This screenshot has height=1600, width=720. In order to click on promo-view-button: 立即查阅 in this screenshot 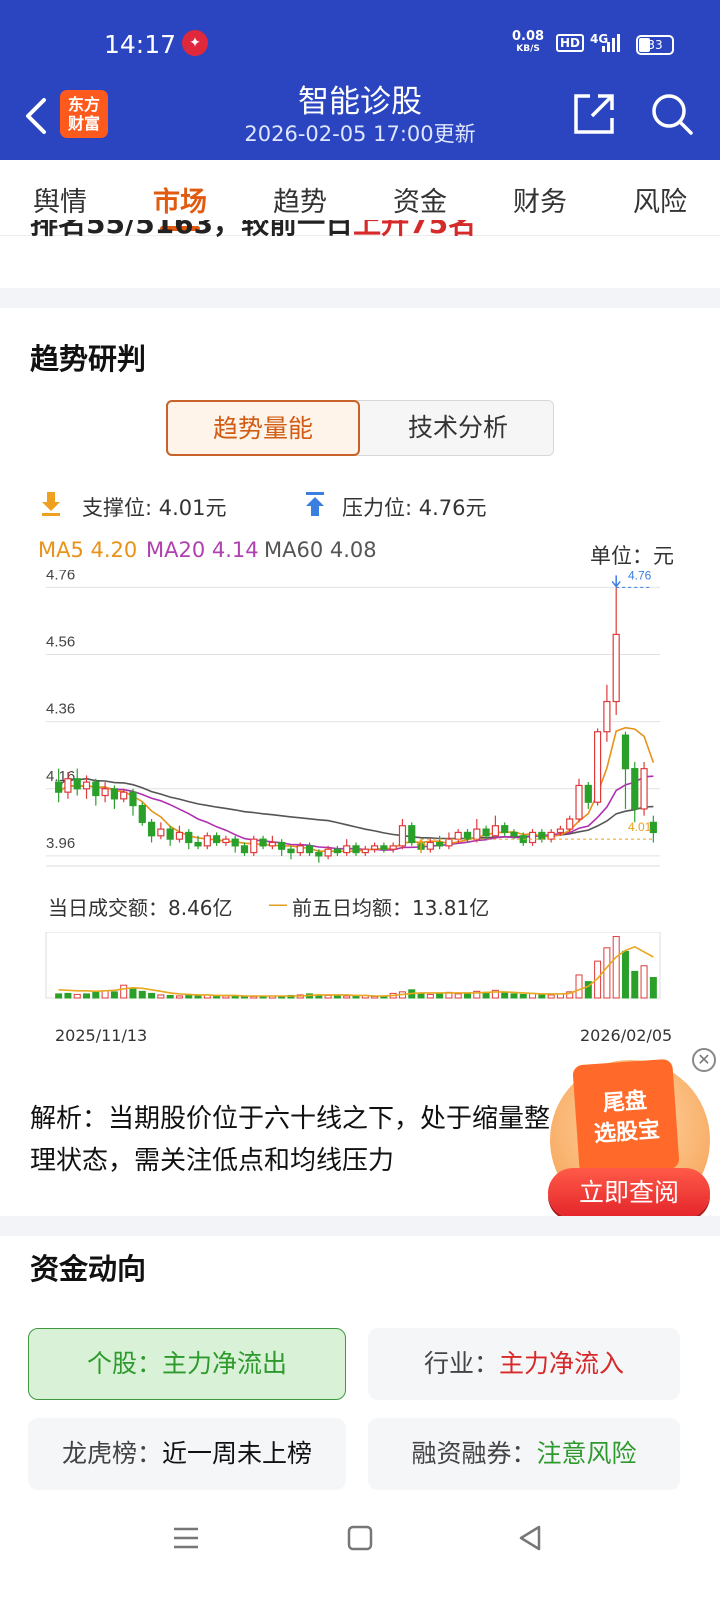, I will do `click(629, 1193)`.